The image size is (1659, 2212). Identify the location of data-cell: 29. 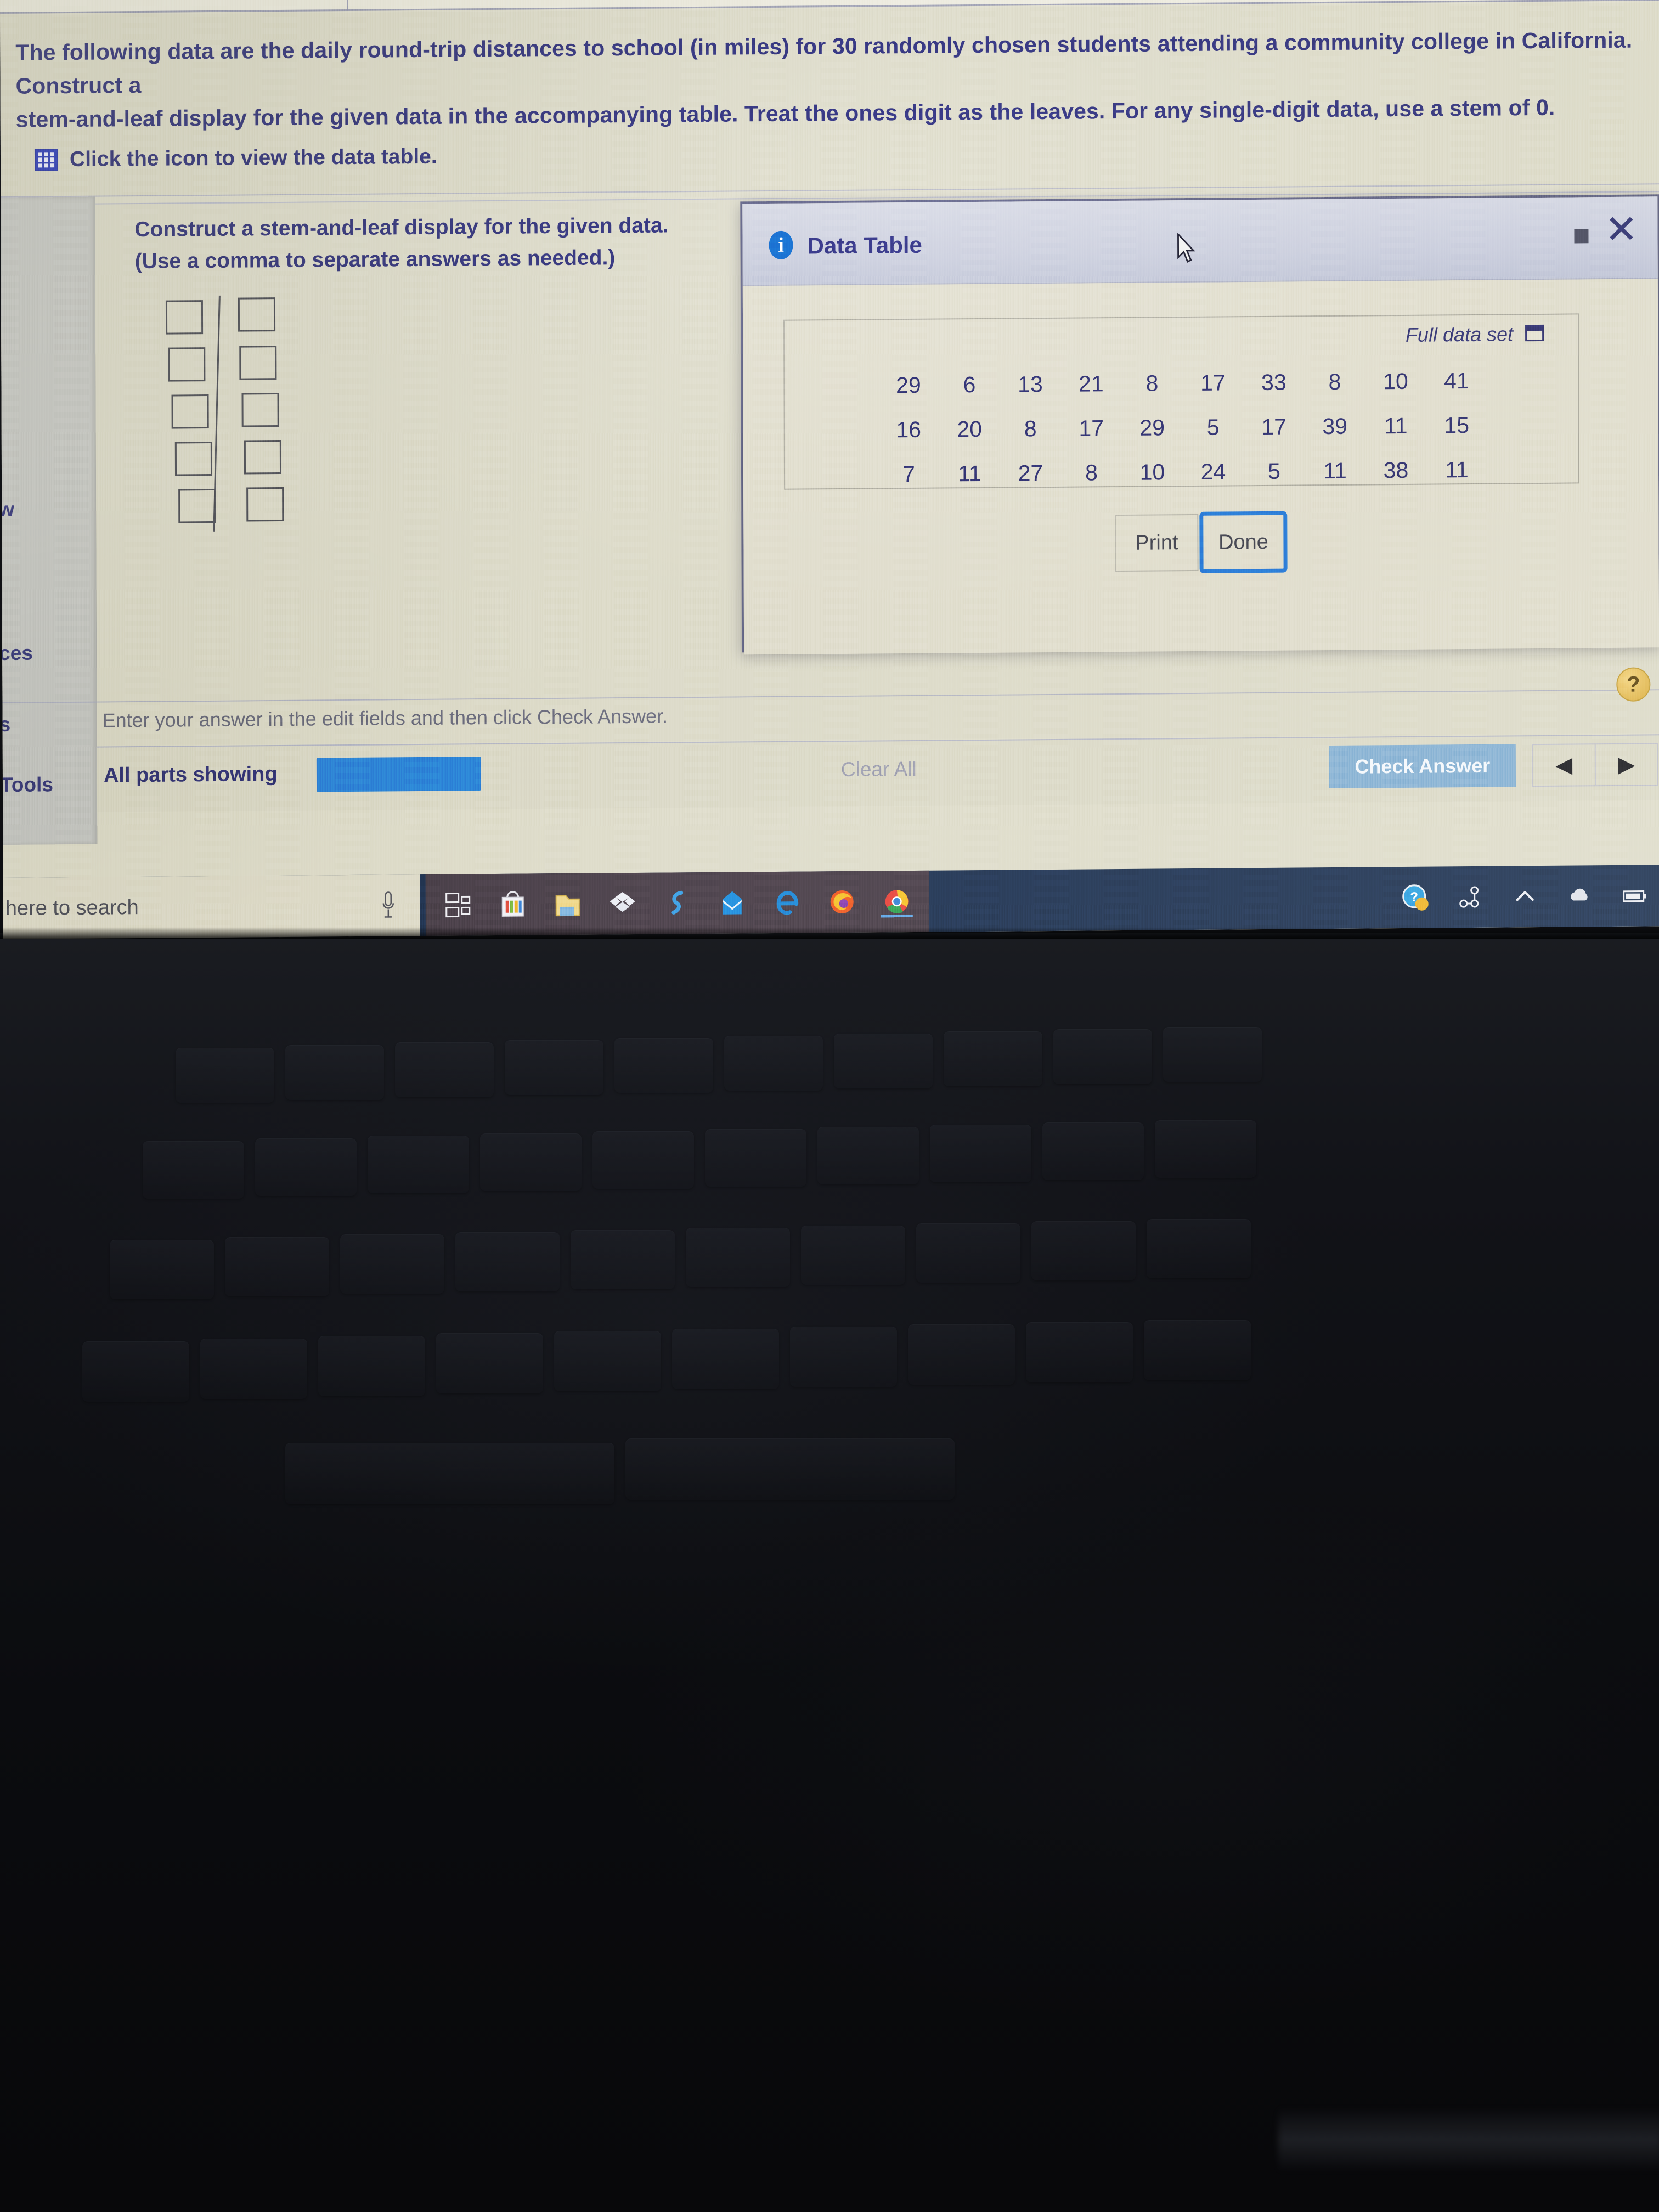
(909, 385).